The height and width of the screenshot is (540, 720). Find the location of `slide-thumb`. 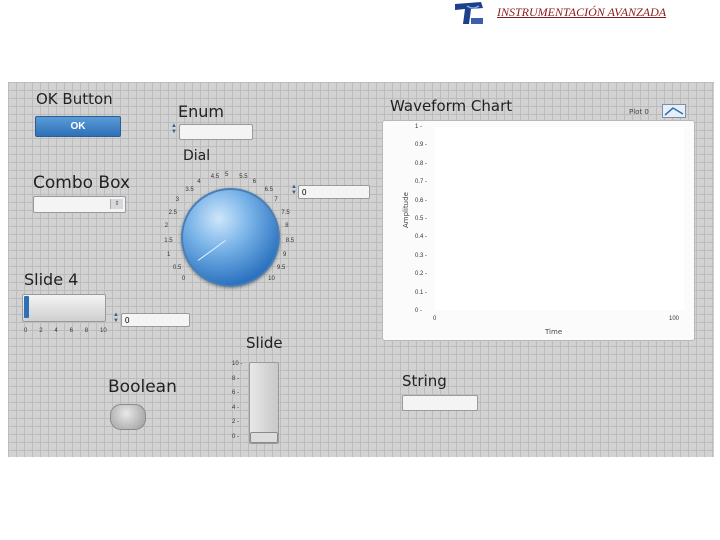

slide-thumb is located at coordinates (264, 437).